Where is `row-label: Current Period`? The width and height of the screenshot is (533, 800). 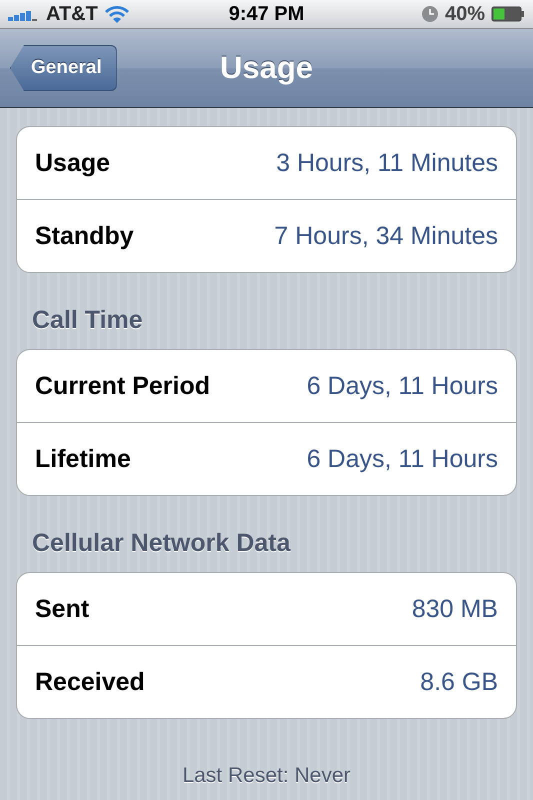 row-label: Current Period is located at coordinates (122, 386).